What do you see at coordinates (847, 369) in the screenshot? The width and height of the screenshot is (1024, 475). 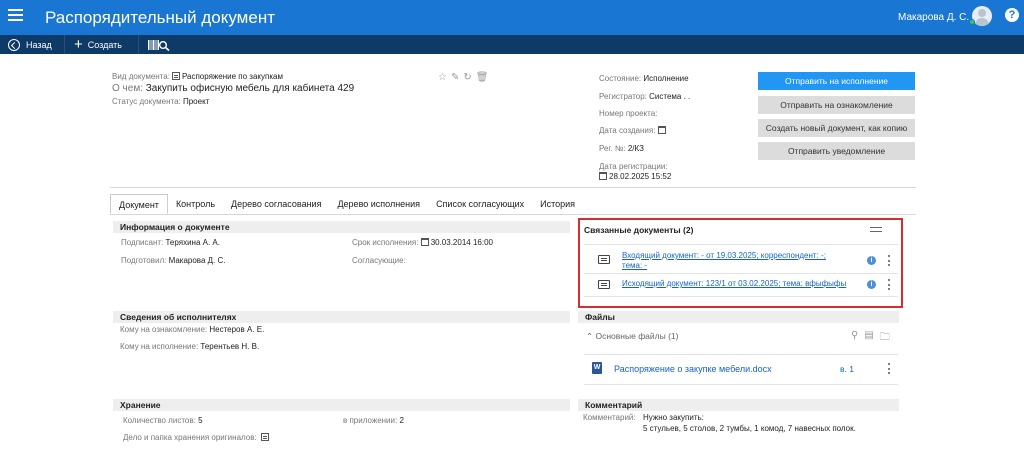 I see `file-version: в. 1` at bounding box center [847, 369].